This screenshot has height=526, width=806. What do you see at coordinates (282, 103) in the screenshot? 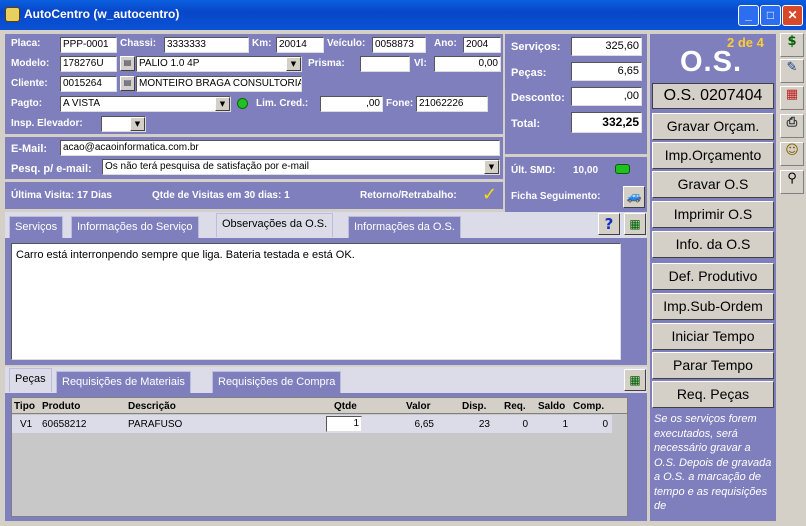
I see `limcred-label: Lim. Cred.:` at bounding box center [282, 103].